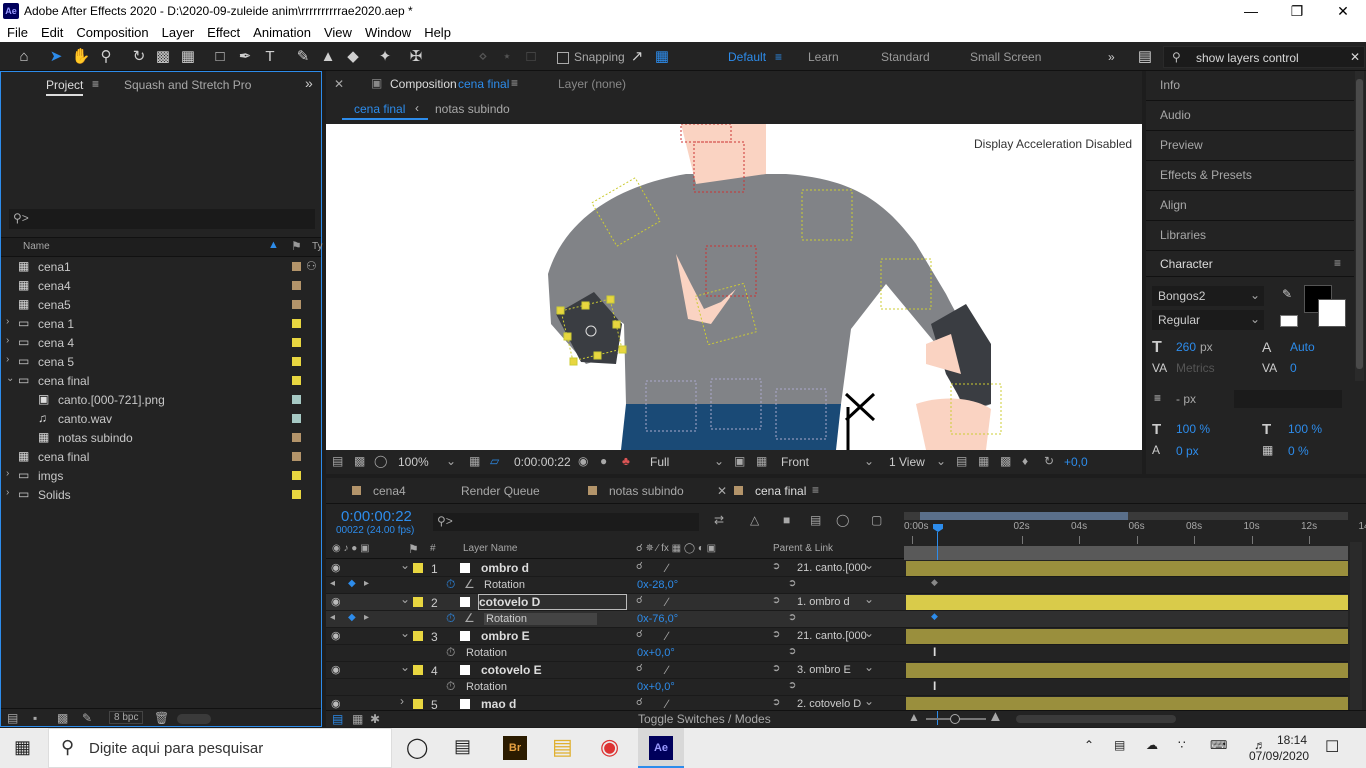 Image resolution: width=1366 pixels, height=768 pixels. What do you see at coordinates (160, 285) in the screenshot?
I see `project-item: ▦ cena4` at bounding box center [160, 285].